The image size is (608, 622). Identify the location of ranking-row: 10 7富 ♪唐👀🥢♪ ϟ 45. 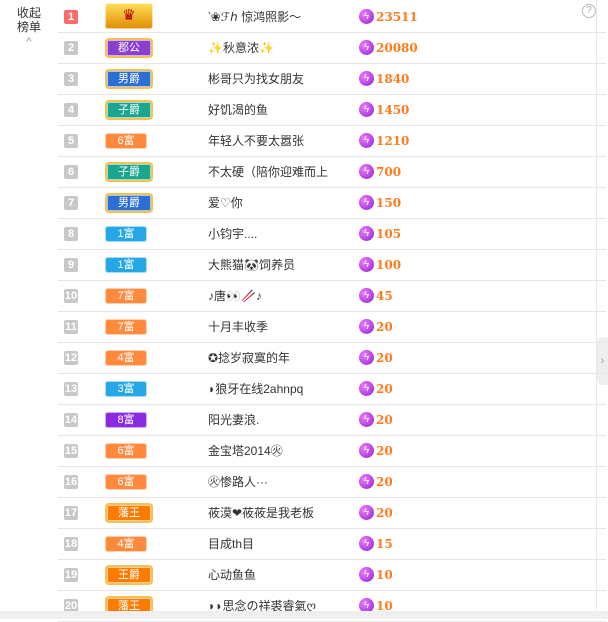
(332, 296).